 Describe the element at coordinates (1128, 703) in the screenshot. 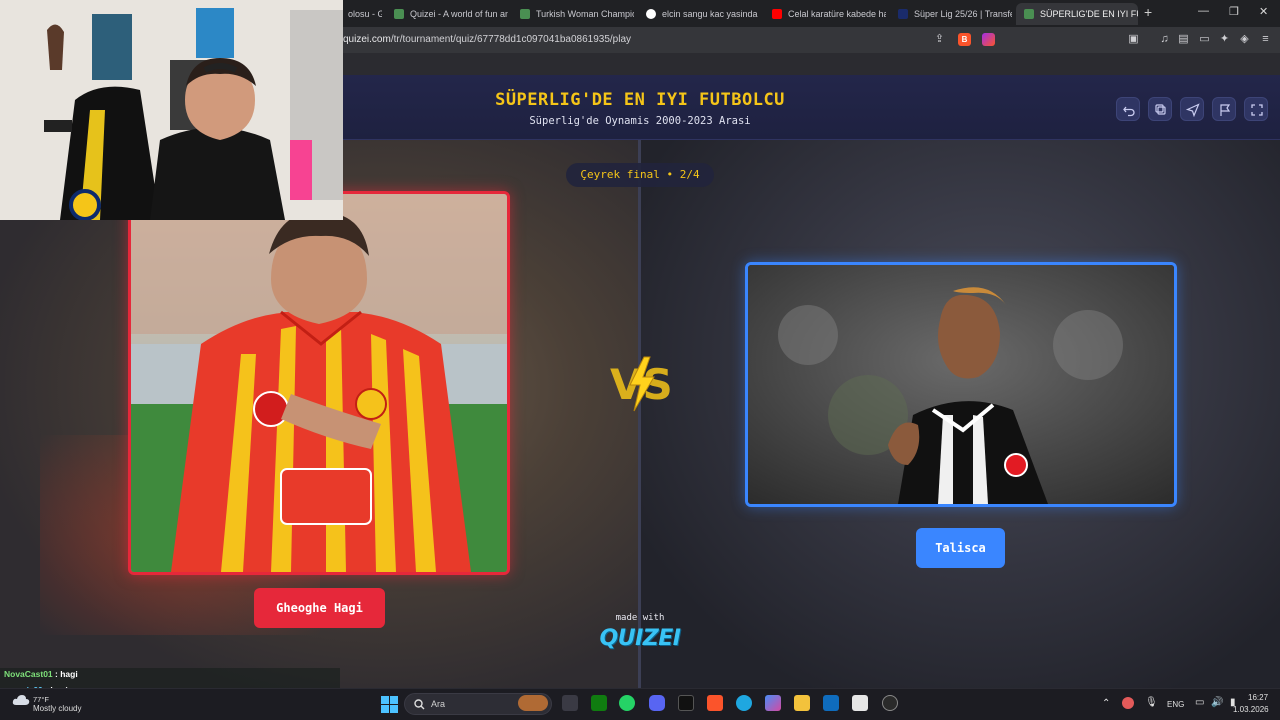

I see `tray-app-icon` at that location.